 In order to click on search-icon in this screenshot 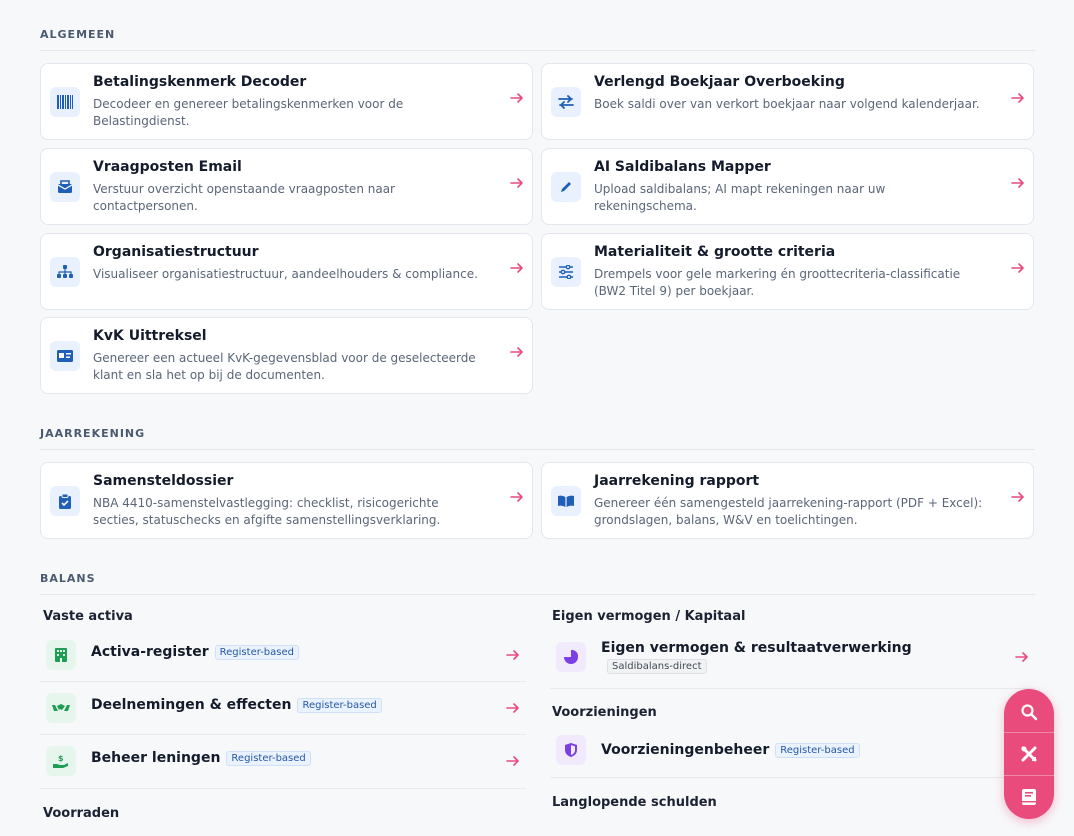, I will do `click(1029, 712)`.